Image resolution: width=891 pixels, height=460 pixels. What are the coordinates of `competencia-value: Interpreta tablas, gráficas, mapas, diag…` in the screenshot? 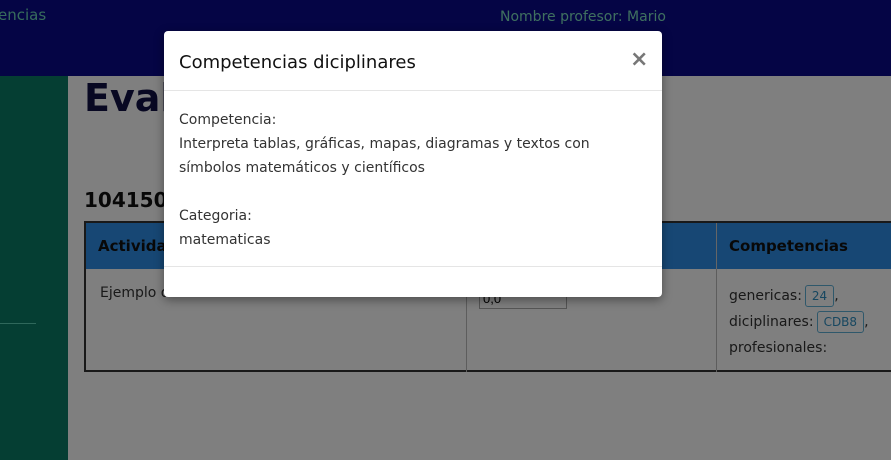 It's located at (384, 156).